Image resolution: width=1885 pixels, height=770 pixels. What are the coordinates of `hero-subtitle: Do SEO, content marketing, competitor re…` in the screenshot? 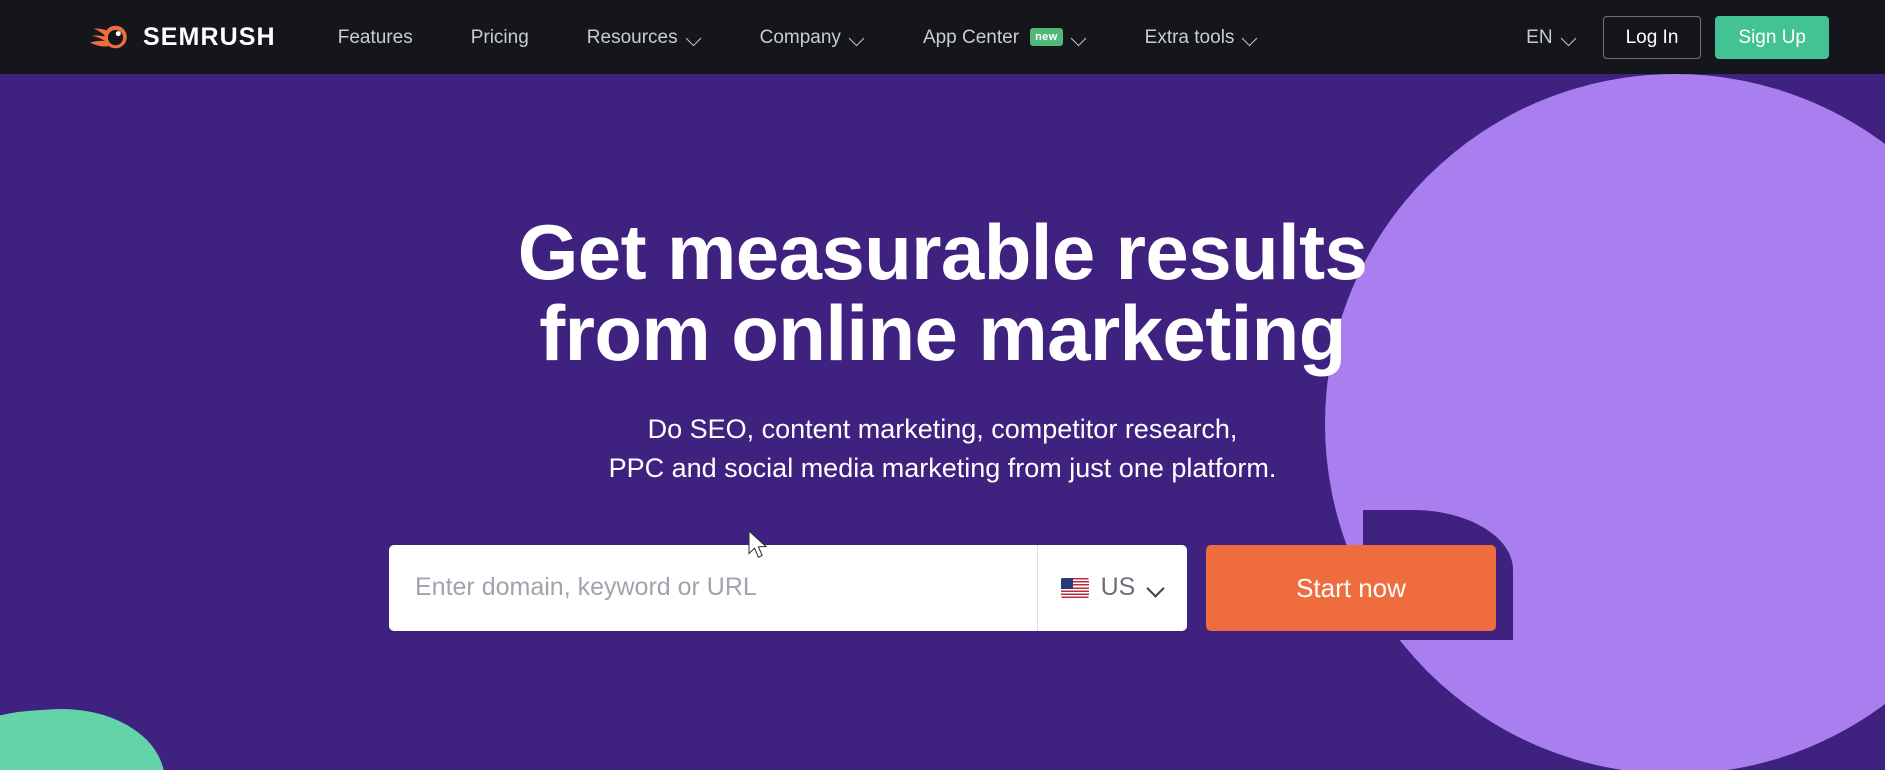 It's located at (943, 449).